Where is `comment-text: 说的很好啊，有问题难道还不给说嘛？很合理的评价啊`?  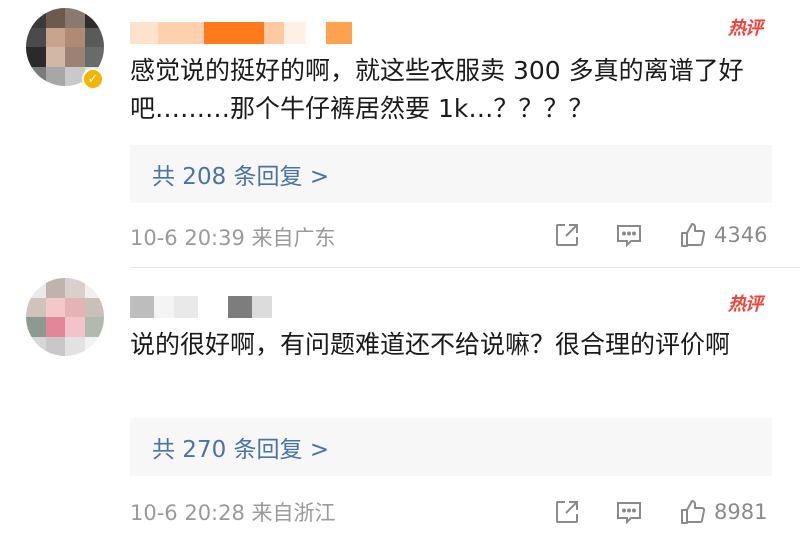 comment-text: 说的很好啊，有问题难道还不给说嘛？很合理的评价啊 is located at coordinates (430, 344).